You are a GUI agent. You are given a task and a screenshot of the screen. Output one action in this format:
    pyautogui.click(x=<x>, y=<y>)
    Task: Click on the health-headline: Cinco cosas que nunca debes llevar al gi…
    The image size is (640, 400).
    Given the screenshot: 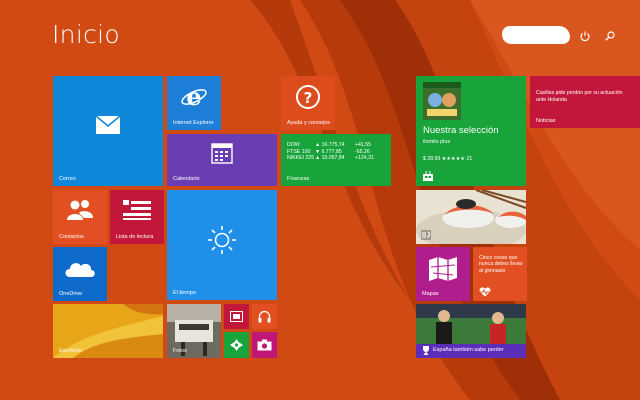 What is the action you would take?
    pyautogui.click(x=501, y=264)
    